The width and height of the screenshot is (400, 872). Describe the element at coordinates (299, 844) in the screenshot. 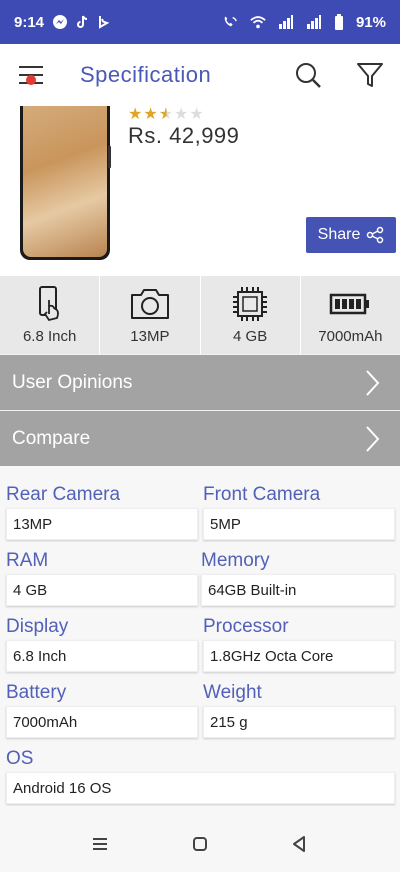

I see `back-icon` at that location.